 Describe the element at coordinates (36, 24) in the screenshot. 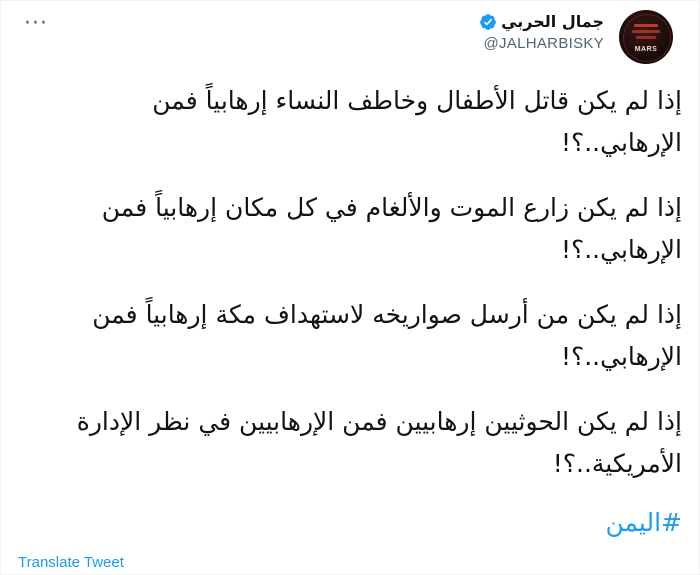

I see `more-options-icon: ···` at that location.